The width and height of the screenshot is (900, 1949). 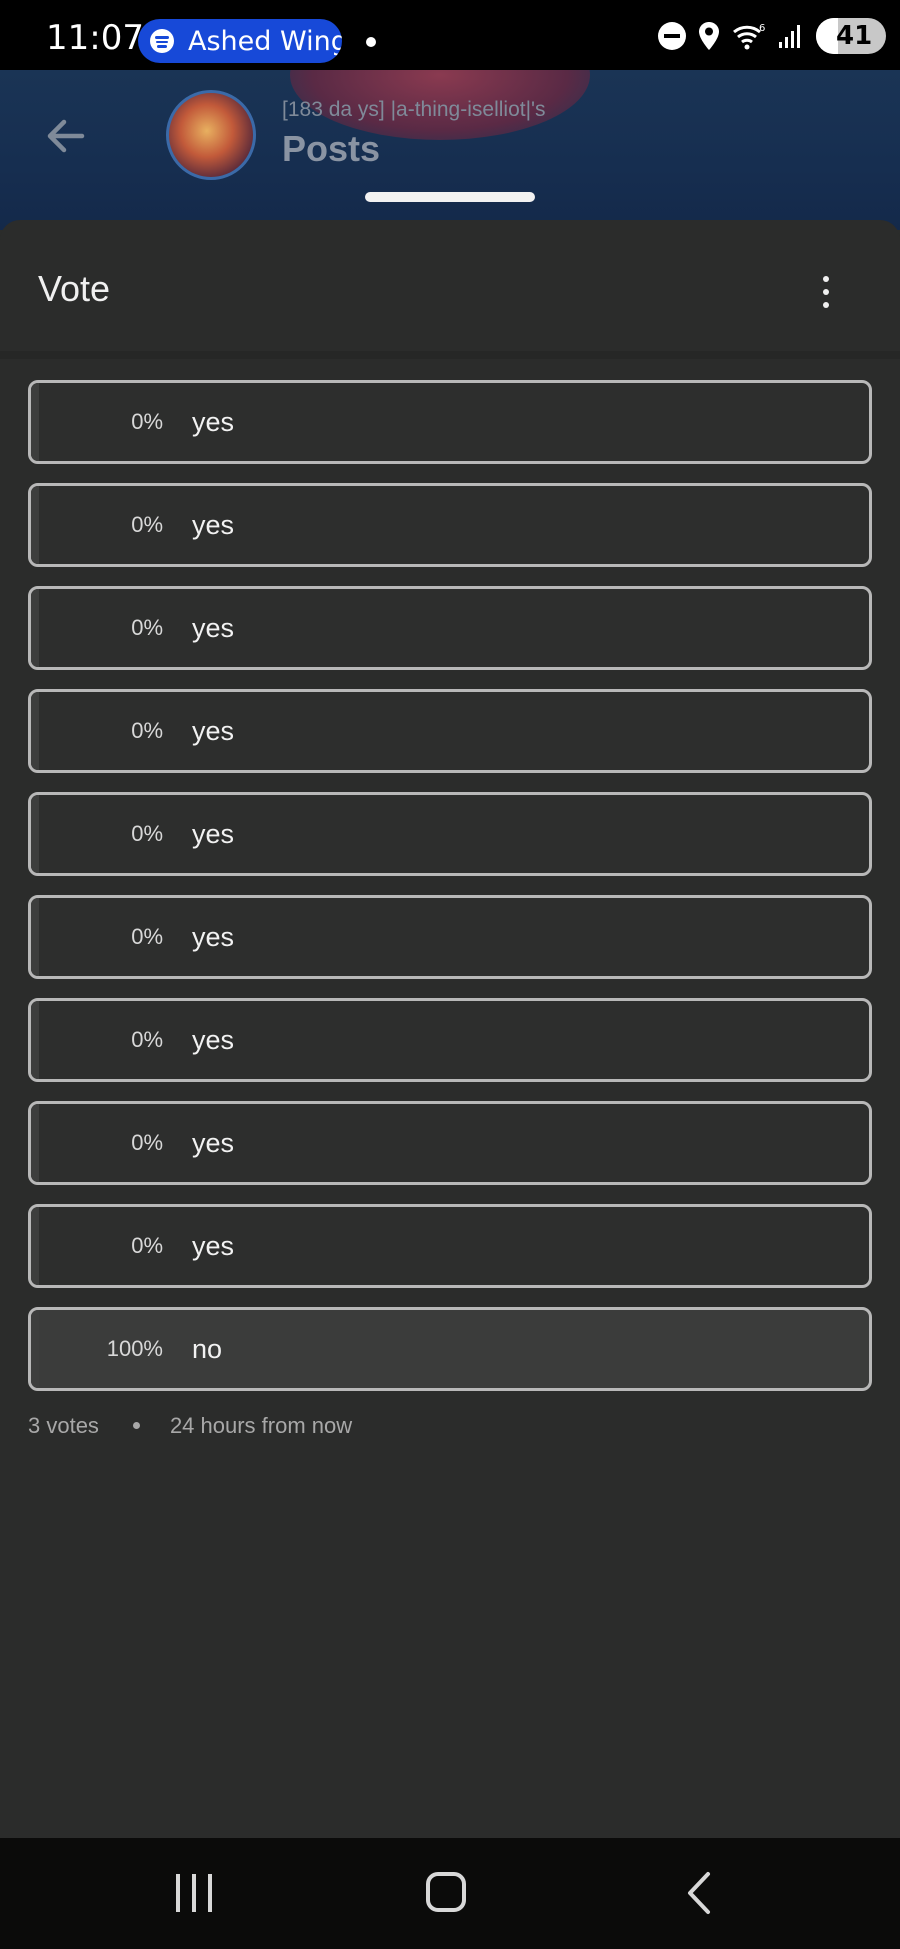 What do you see at coordinates (66, 136) in the screenshot?
I see `back-arrow-icon` at bounding box center [66, 136].